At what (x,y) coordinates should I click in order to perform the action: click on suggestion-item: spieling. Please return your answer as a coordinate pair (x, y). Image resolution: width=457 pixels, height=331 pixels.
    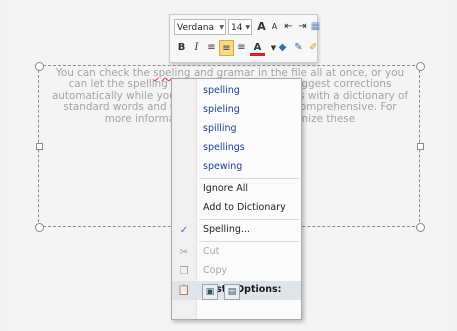
    Looking at the image, I should click on (236, 110).